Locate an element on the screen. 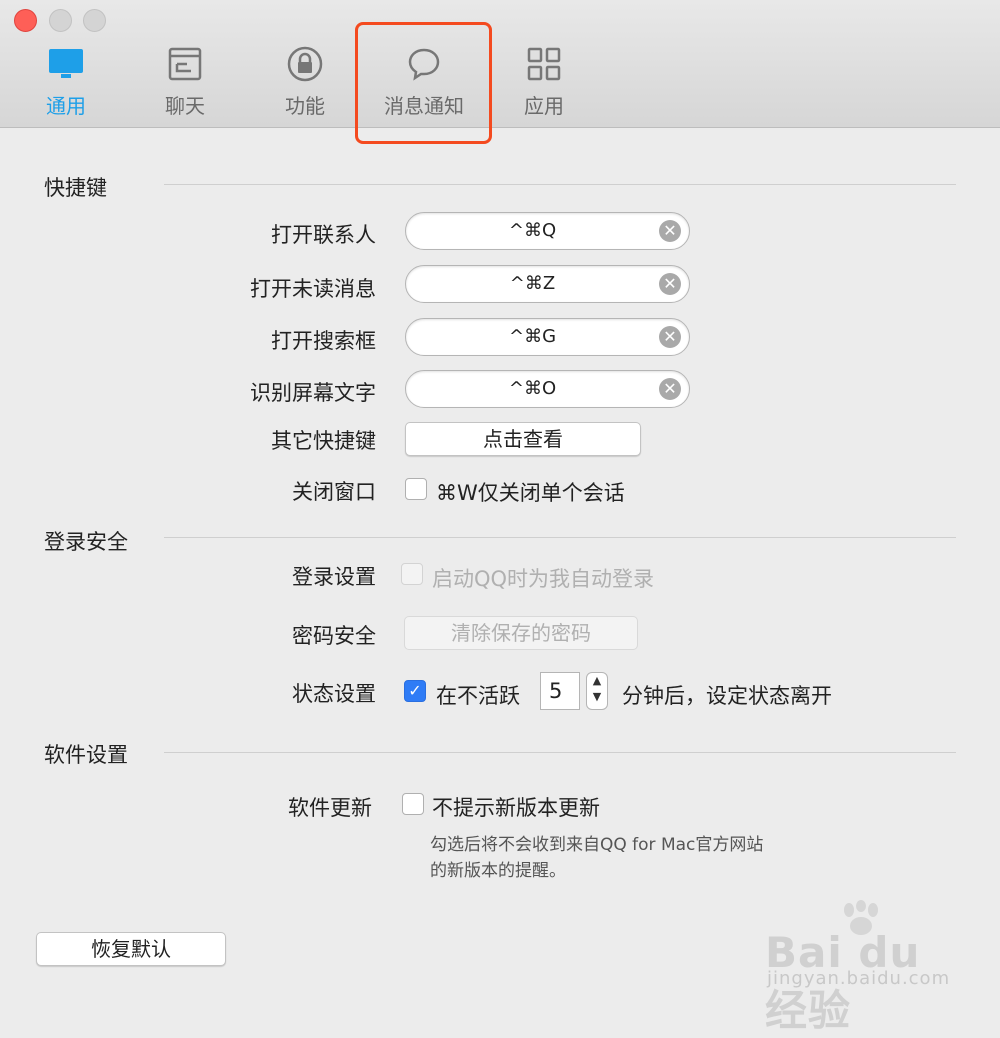 Image resolution: width=1000 pixels, height=1038 pixels. tab-label: 应用 is located at coordinates (544, 106).